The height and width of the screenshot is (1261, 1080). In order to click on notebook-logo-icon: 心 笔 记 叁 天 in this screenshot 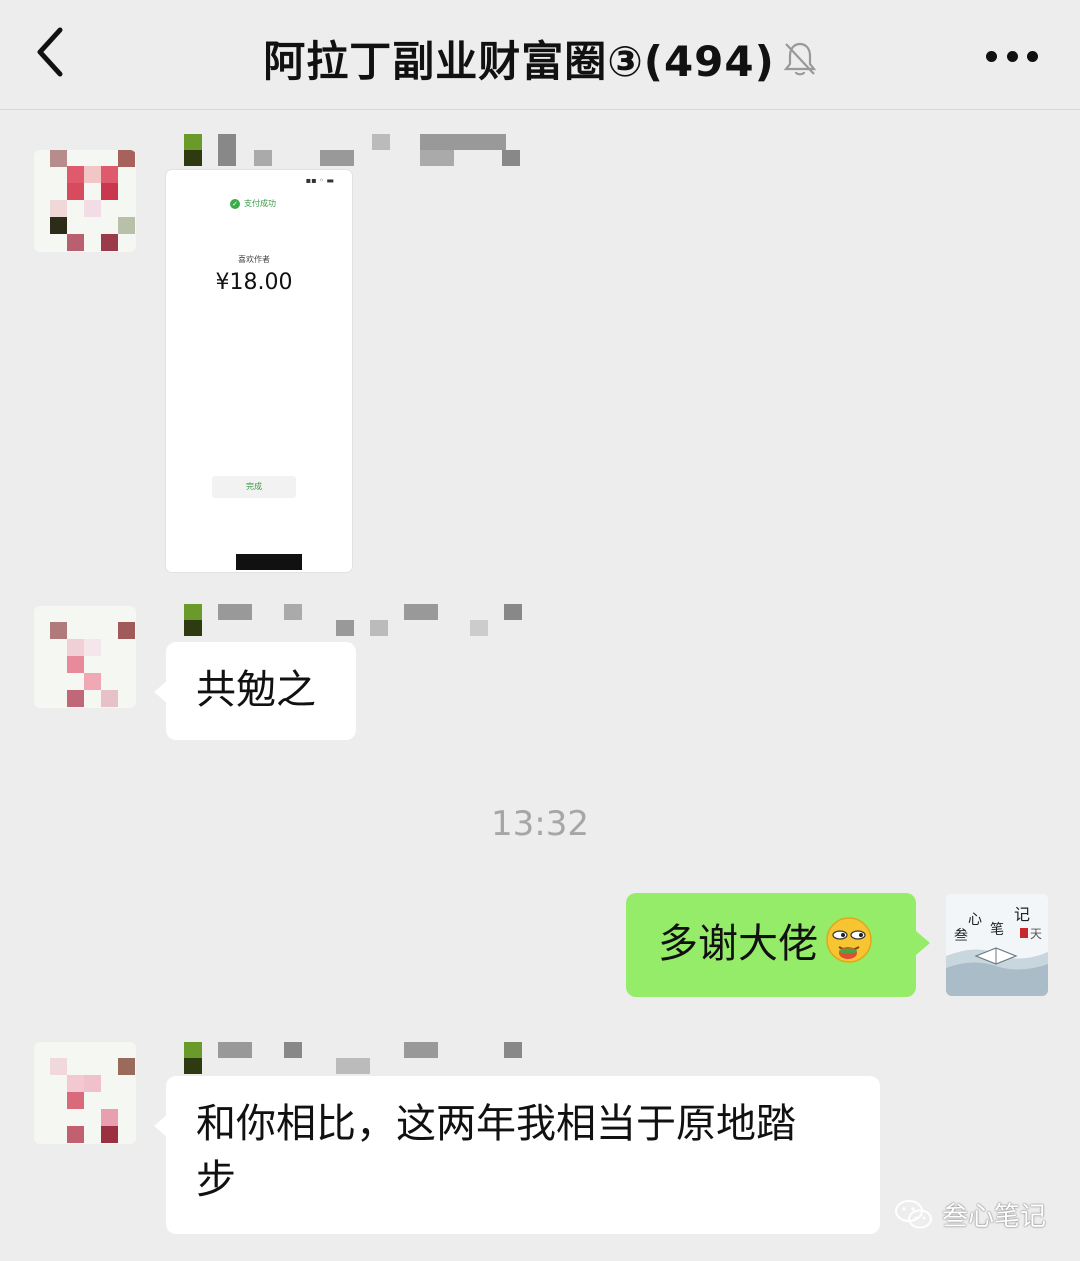, I will do `click(997, 945)`.